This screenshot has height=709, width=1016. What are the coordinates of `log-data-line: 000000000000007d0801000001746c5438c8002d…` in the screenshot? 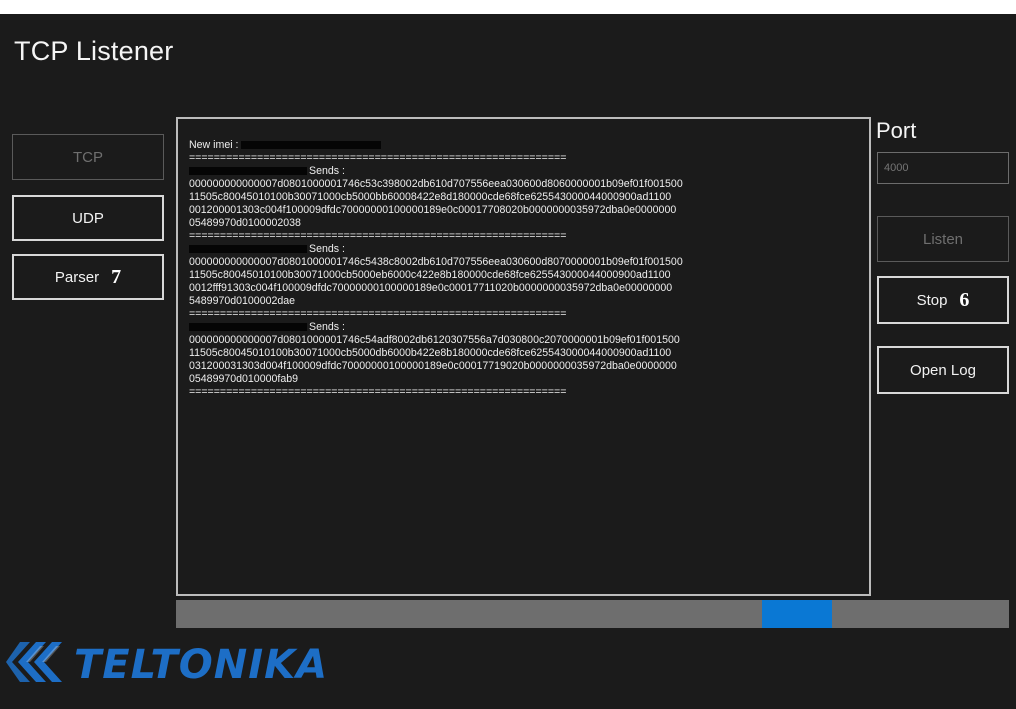 It's located at (436, 262).